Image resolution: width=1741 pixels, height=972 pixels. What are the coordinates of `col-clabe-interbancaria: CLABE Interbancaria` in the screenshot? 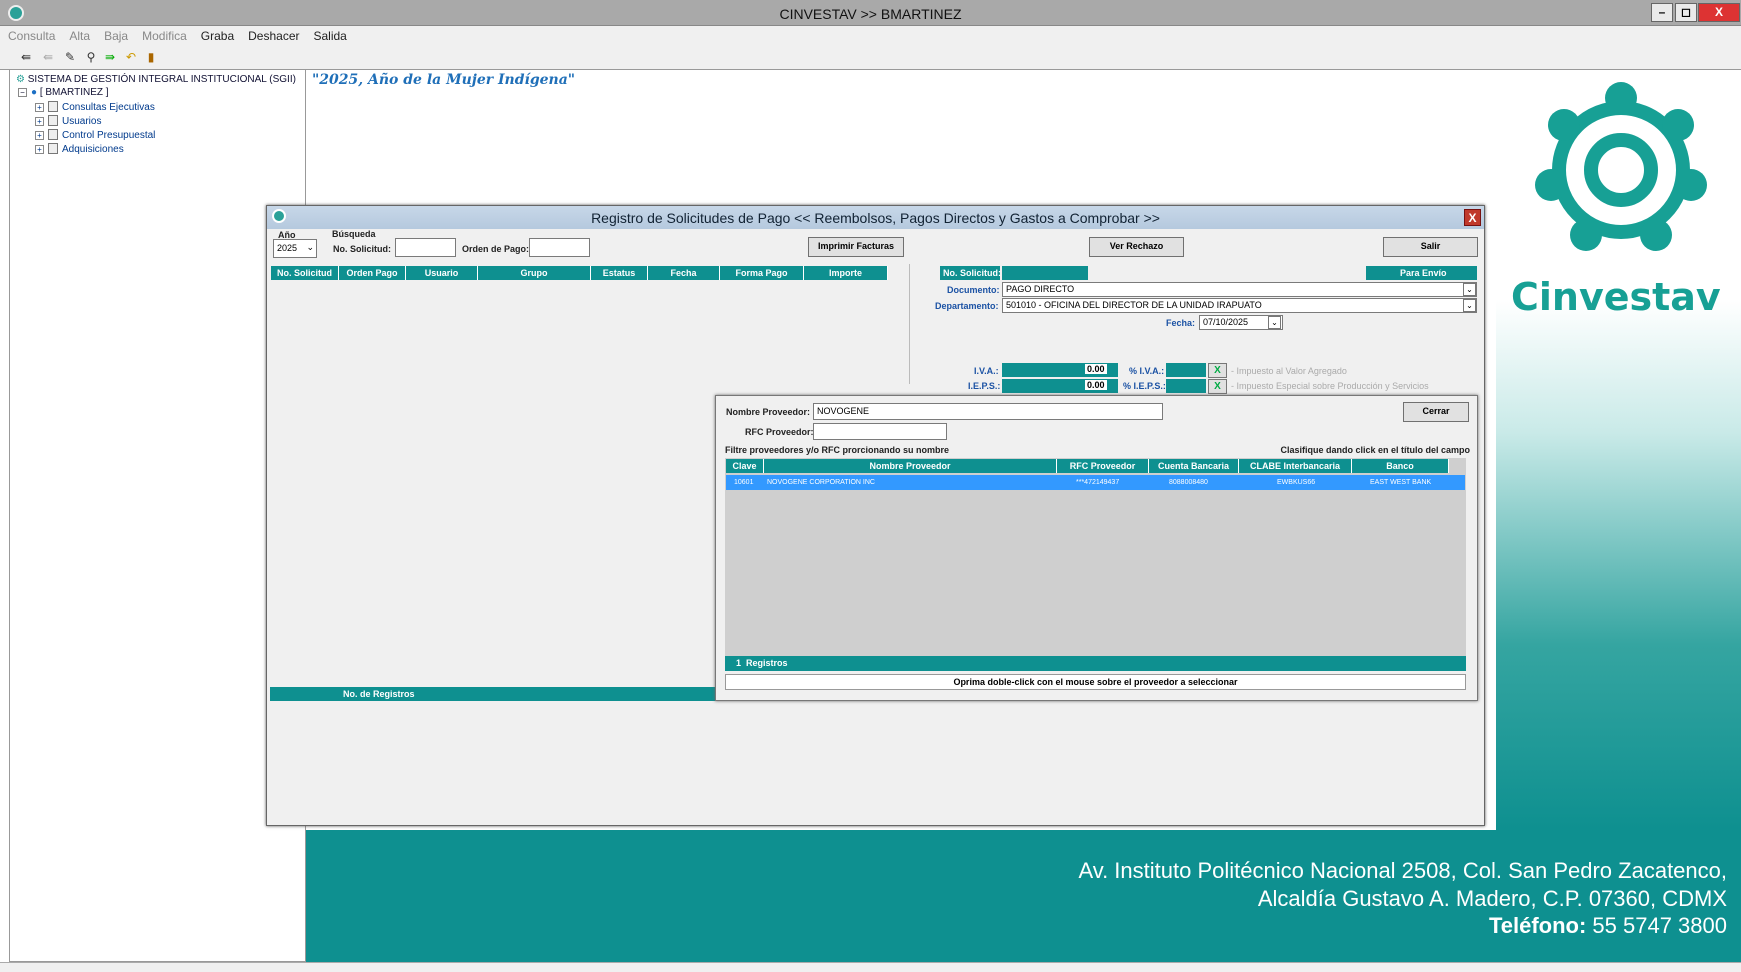 It's located at (1295, 466).